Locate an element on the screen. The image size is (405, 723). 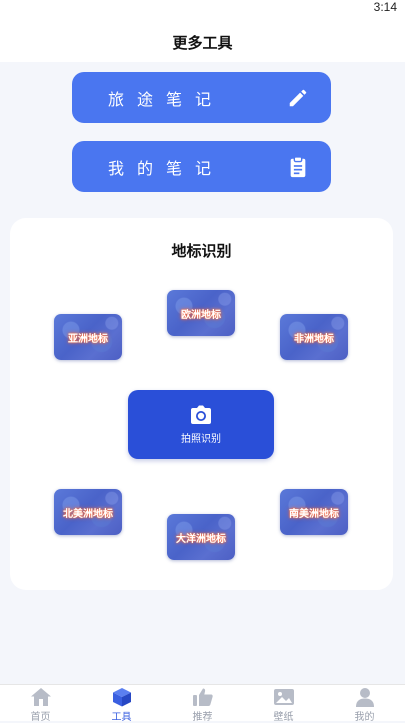
tab-wallpaper-label: 壁纸 is located at coordinates (283, 717).